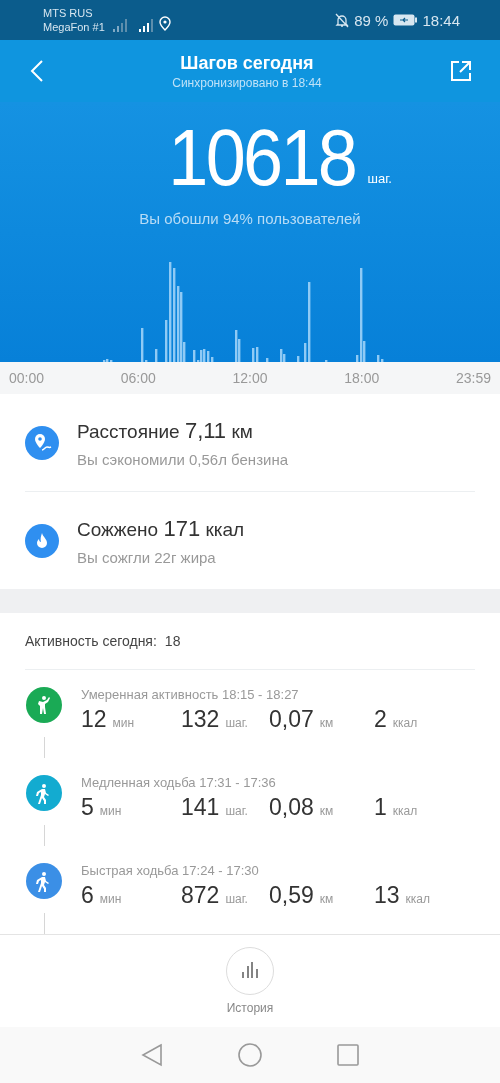 The height and width of the screenshot is (1083, 500). What do you see at coordinates (379, 178) in the screenshot?
I see `step-unit: шаг.` at bounding box center [379, 178].